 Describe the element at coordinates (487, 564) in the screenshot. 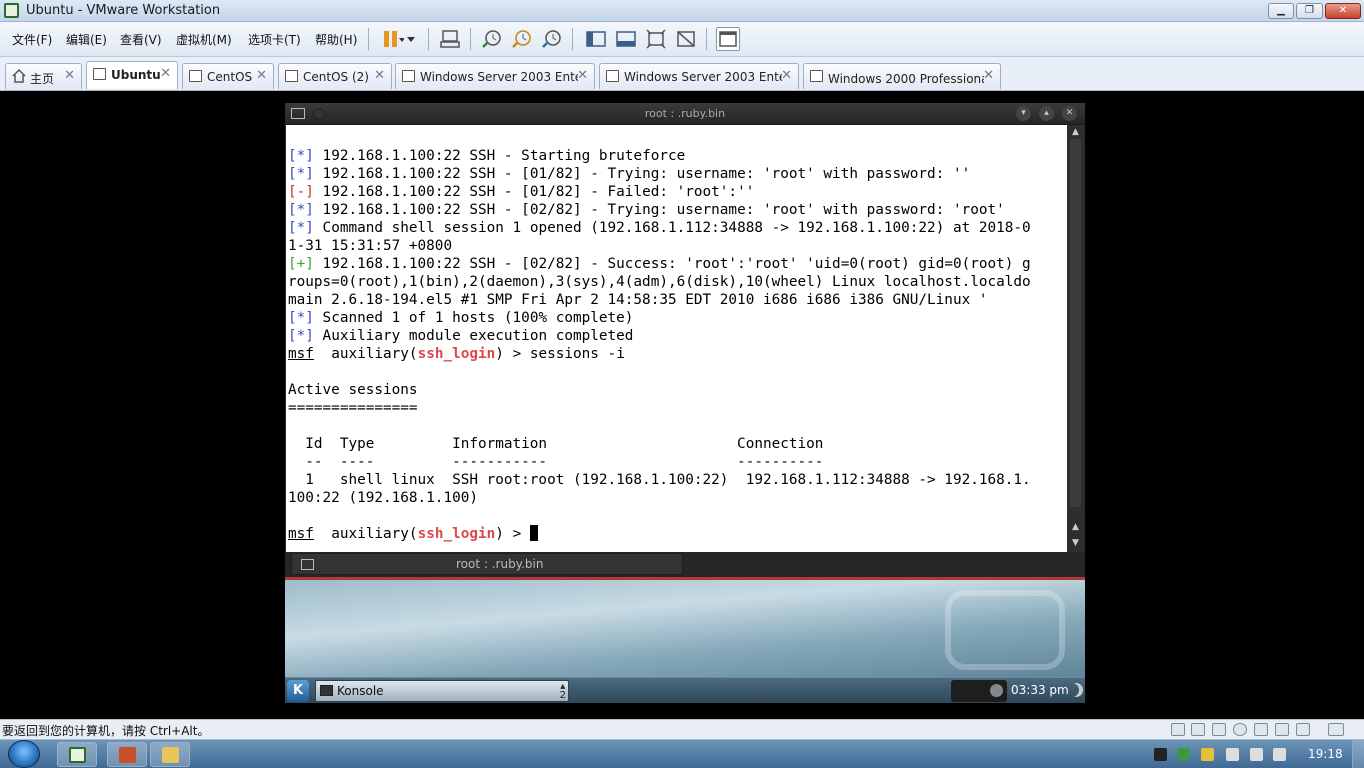

I see `konsole-session-tab: root : .ruby.bin` at that location.